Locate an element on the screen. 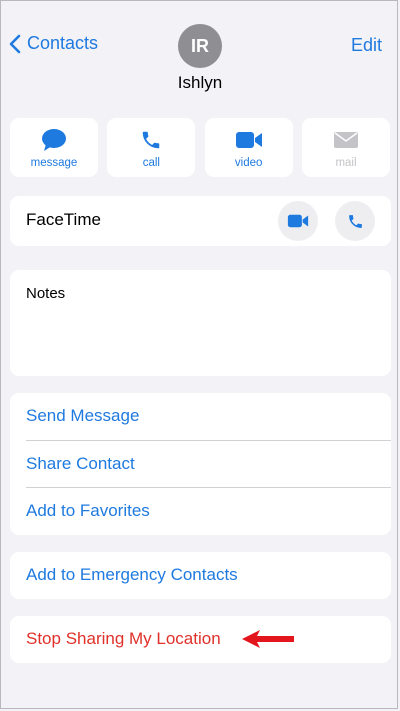 The width and height of the screenshot is (400, 711). edit-button: Edit is located at coordinates (366, 45).